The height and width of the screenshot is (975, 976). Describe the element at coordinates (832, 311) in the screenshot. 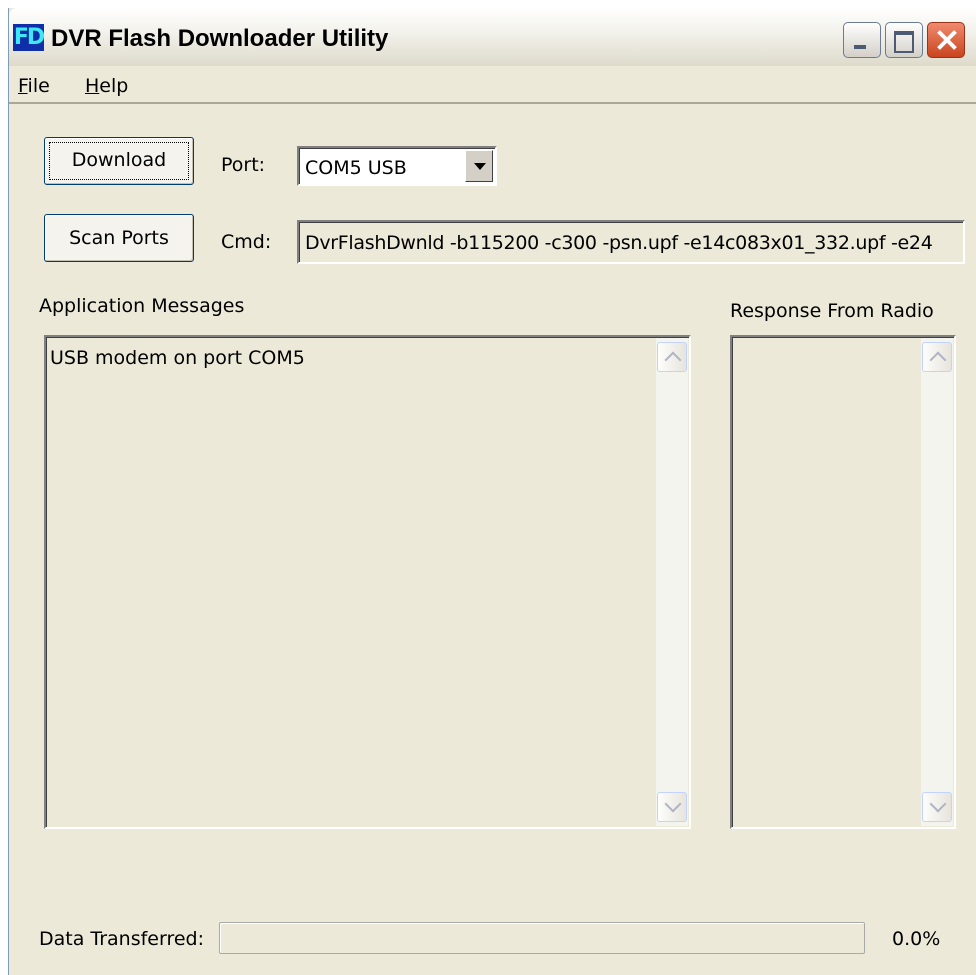

I see `response-label: Response From Radio` at that location.